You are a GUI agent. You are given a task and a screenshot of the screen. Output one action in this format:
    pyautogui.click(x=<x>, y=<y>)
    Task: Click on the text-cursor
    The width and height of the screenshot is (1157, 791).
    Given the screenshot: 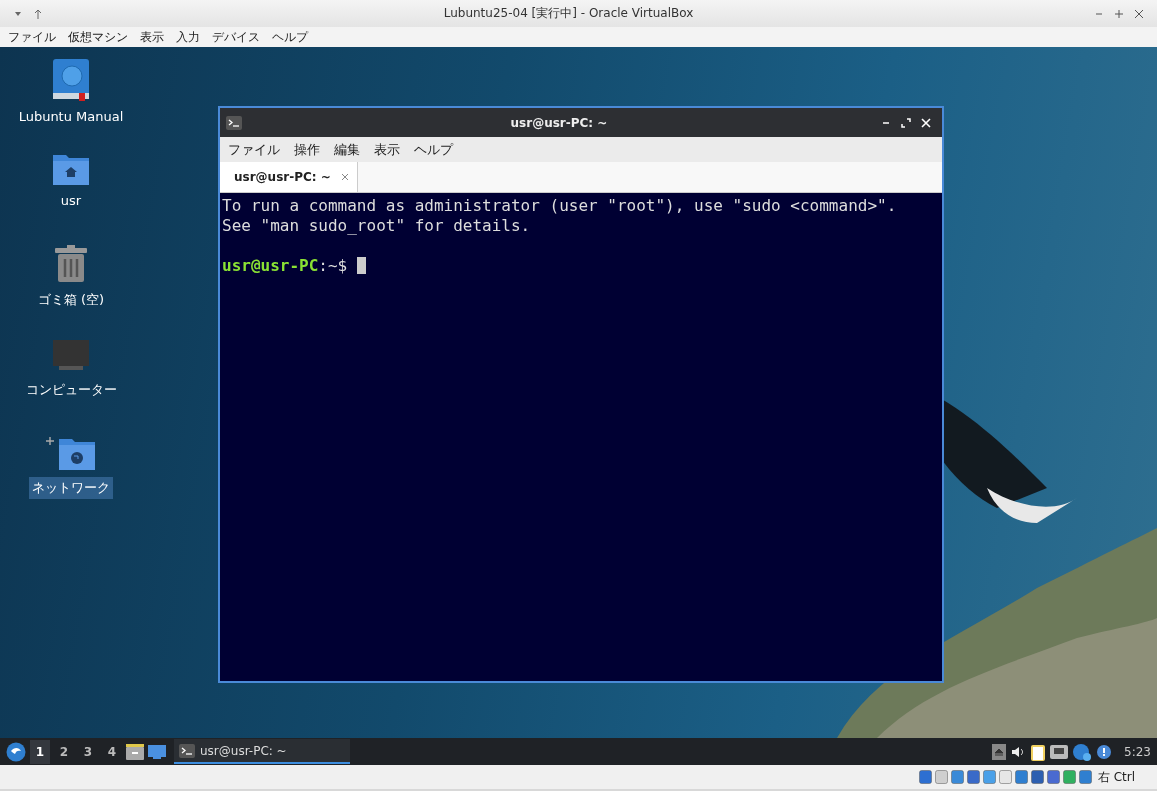 What is the action you would take?
    pyautogui.click(x=362, y=265)
    